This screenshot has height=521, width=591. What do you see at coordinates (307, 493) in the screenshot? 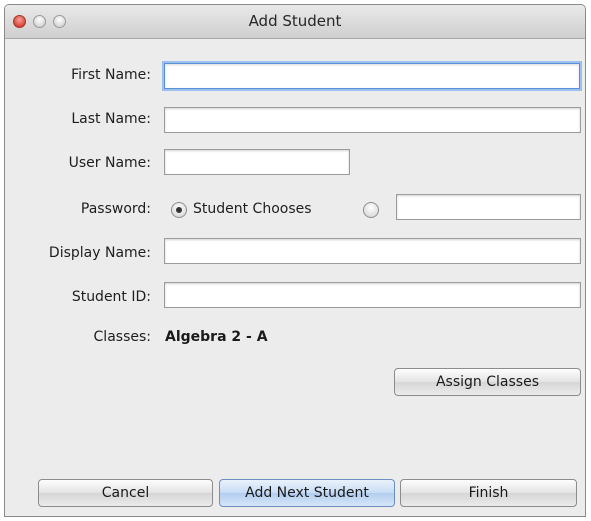
I see `add-next-student-button: Add Next Student` at bounding box center [307, 493].